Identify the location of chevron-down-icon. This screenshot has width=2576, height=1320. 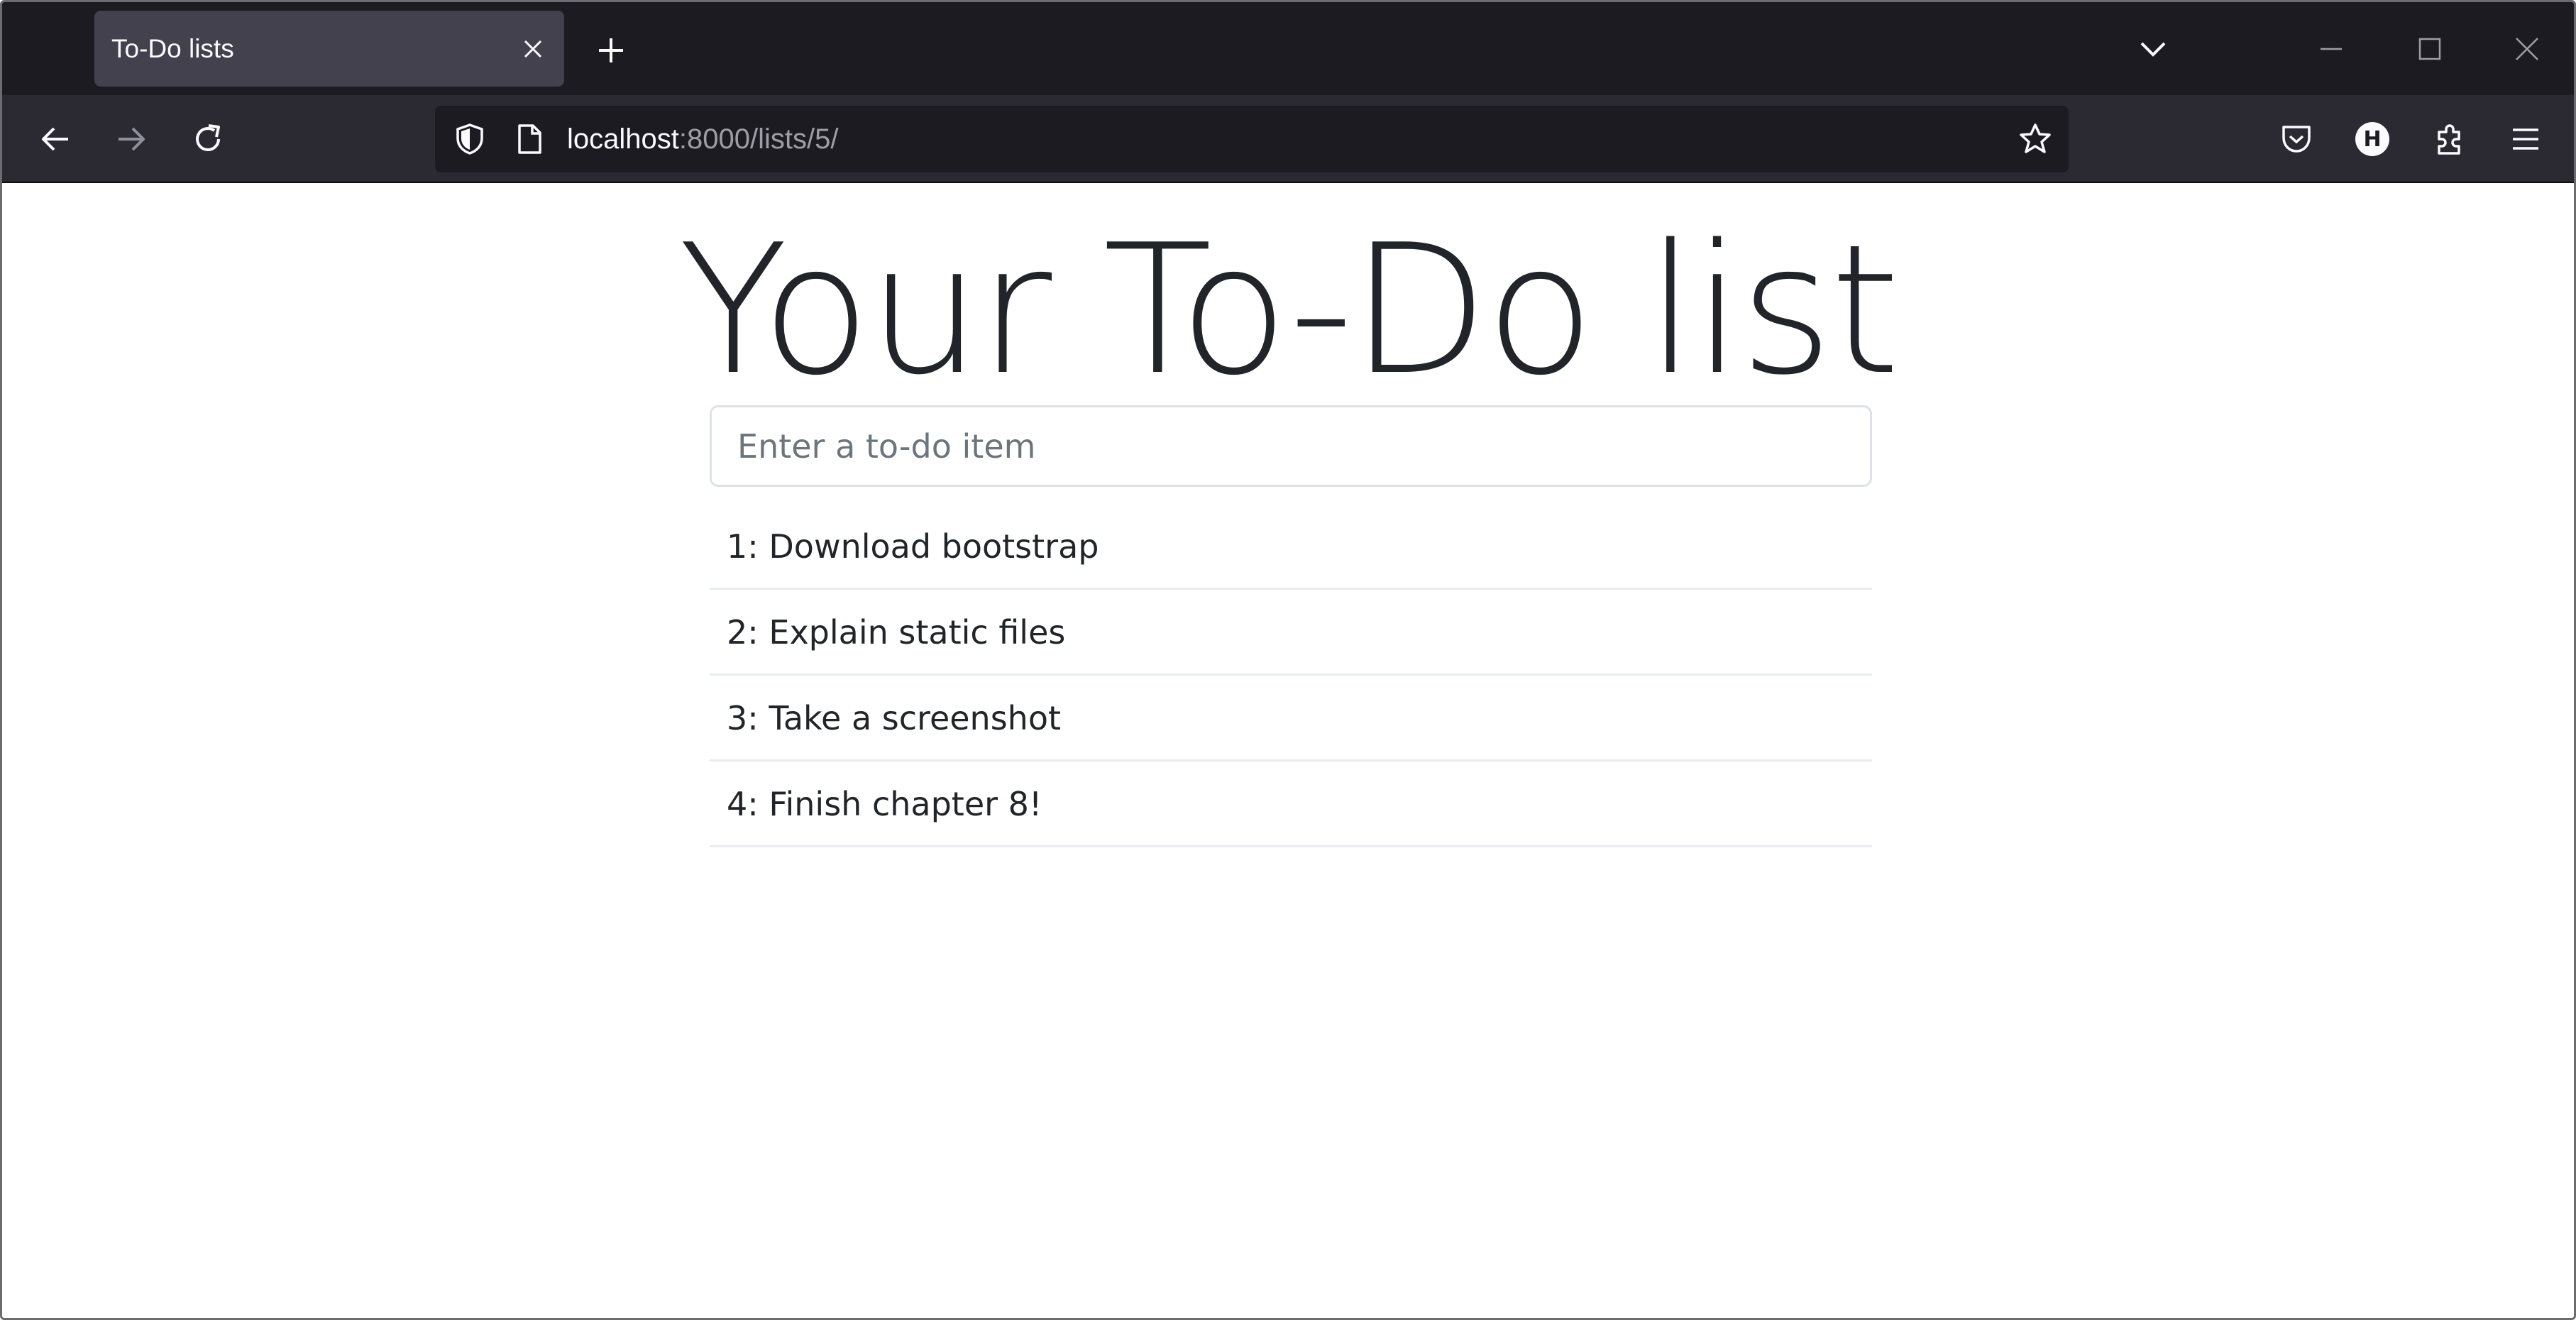
(2153, 49).